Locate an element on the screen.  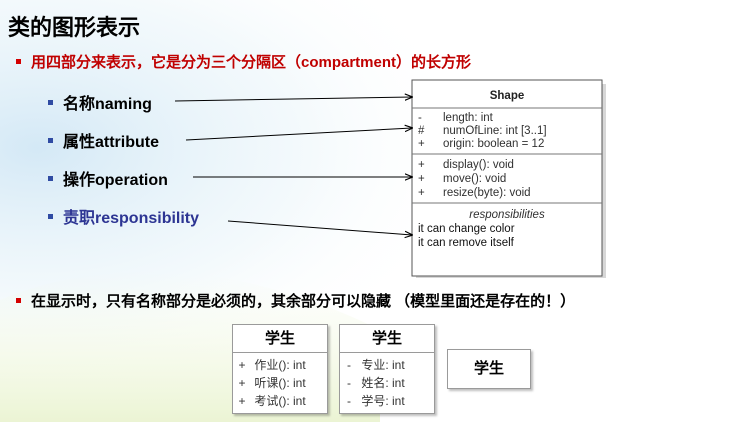
student-op-row: + 作业(): int is located at coordinates (272, 365).